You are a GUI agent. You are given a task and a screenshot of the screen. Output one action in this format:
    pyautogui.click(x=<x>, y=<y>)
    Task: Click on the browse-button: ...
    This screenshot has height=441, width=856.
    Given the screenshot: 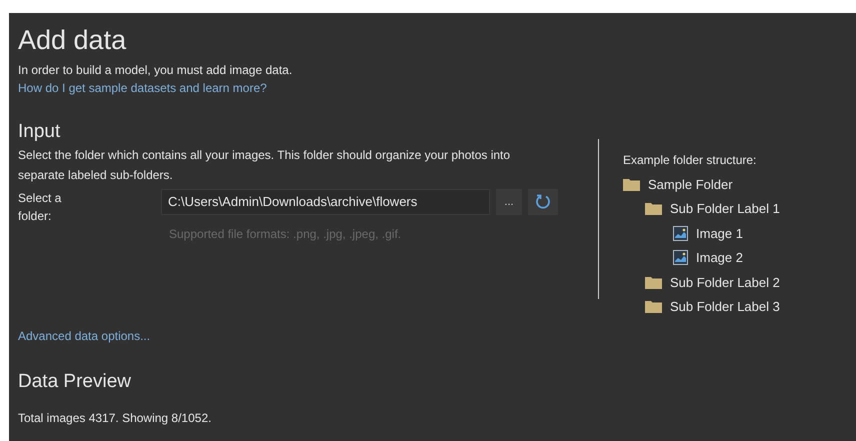 What is the action you would take?
    pyautogui.click(x=509, y=202)
    